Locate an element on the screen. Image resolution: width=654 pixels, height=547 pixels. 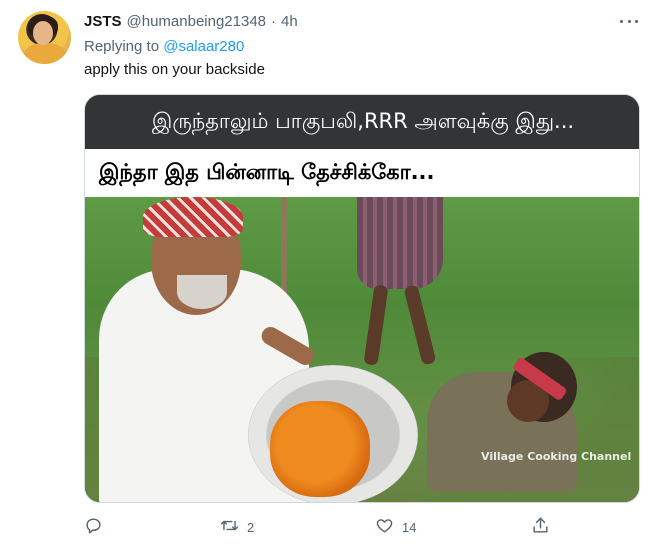
tweet-header: JSTS @humanbeing21348 · 4h is located at coordinates (191, 21).